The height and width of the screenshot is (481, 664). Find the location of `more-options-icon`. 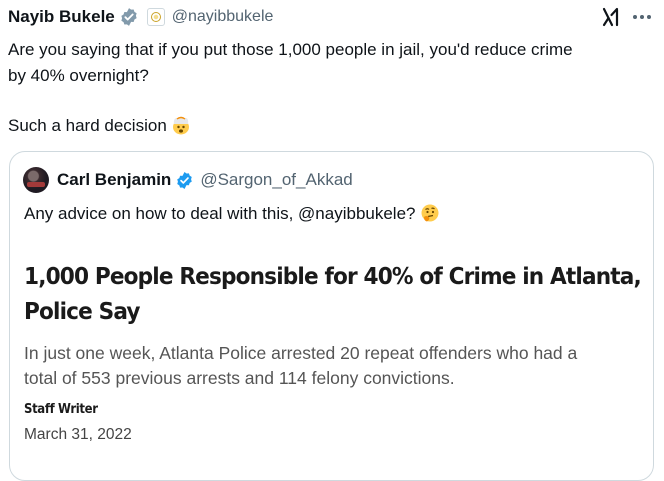

more-options-icon is located at coordinates (642, 17).